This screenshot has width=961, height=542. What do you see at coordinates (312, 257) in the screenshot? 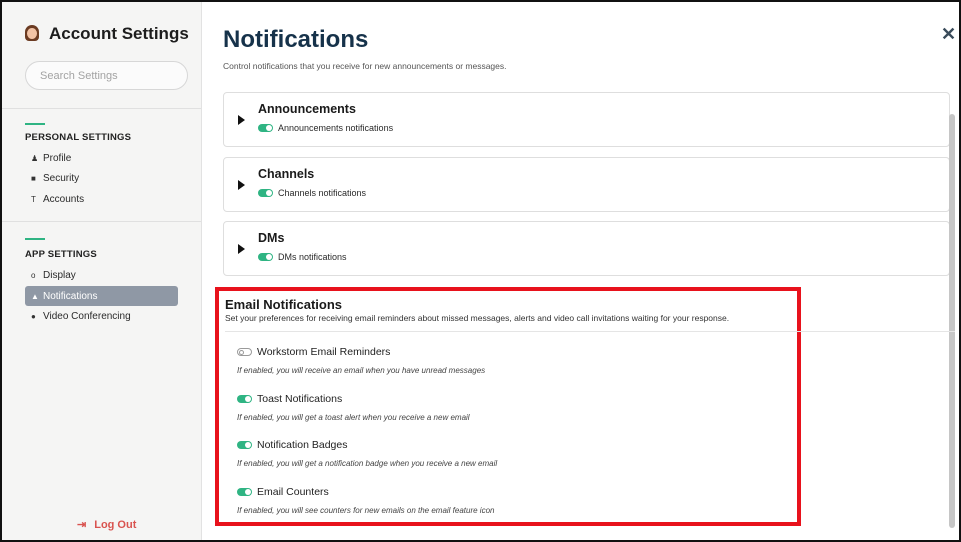
I see `toggle-label: DMs notifications` at bounding box center [312, 257].